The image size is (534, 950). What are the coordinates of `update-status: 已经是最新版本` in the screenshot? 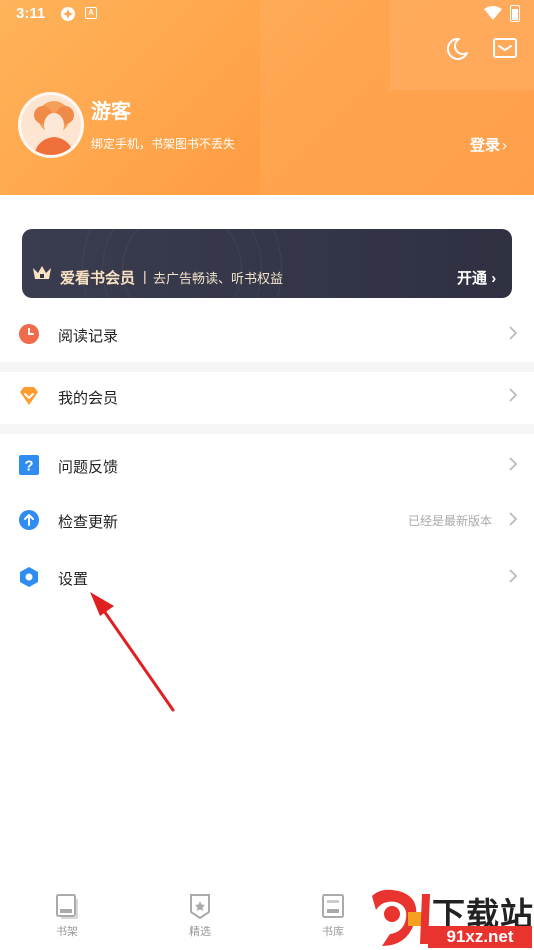 It's located at (449, 521).